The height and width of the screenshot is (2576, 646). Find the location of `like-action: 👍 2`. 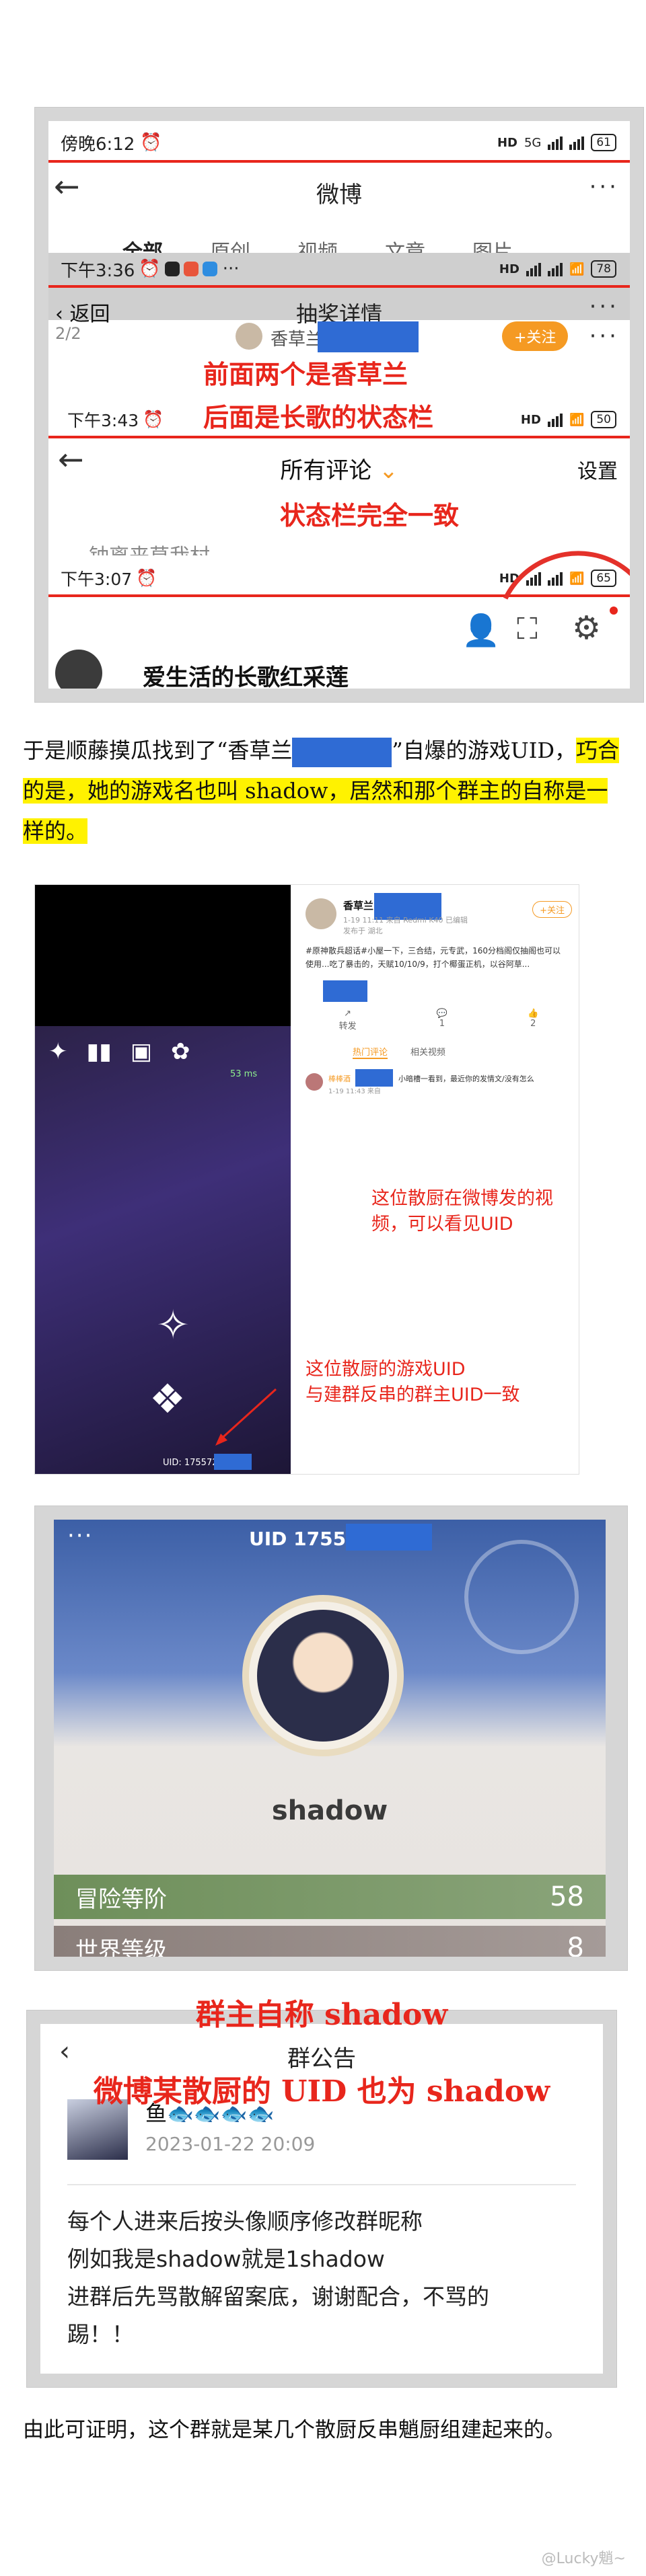

like-action: 👍 2 is located at coordinates (533, 1020).